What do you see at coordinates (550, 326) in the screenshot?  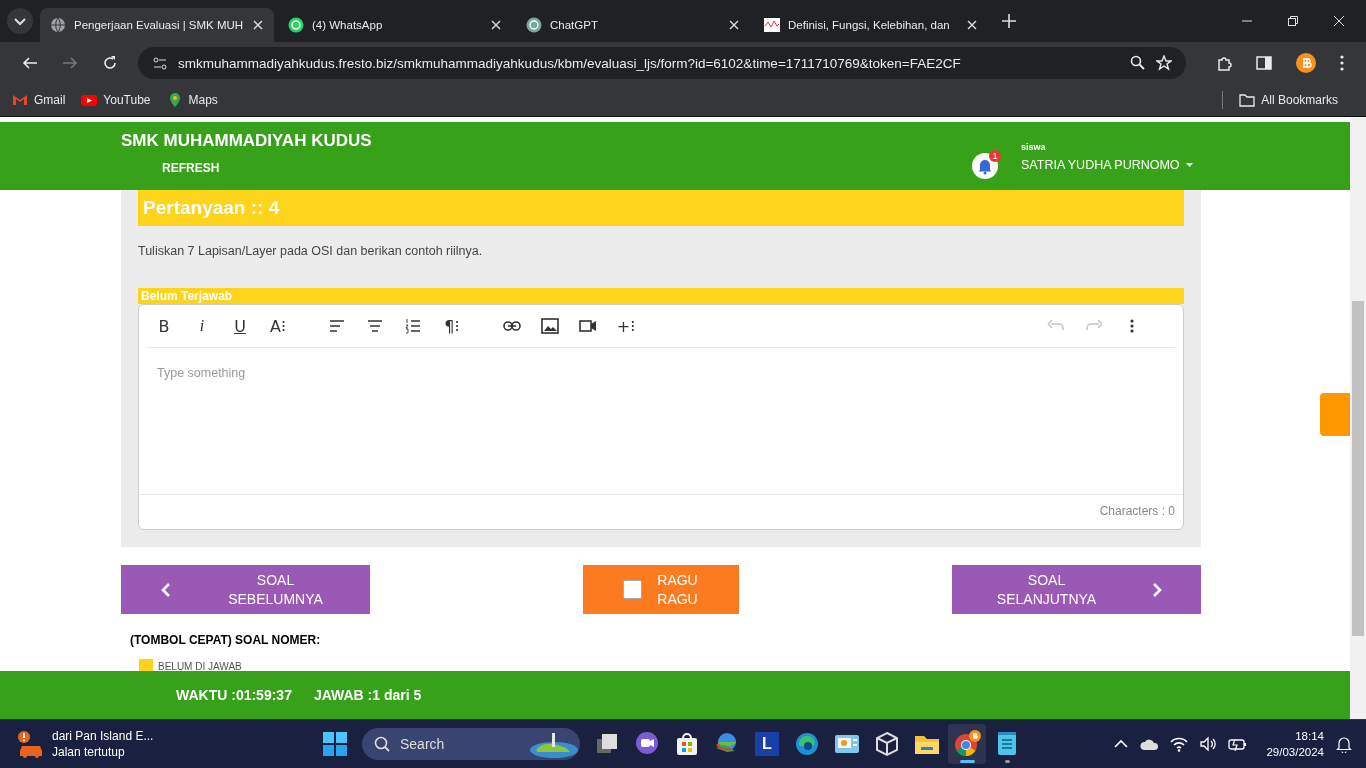 I see `image-icon` at bounding box center [550, 326].